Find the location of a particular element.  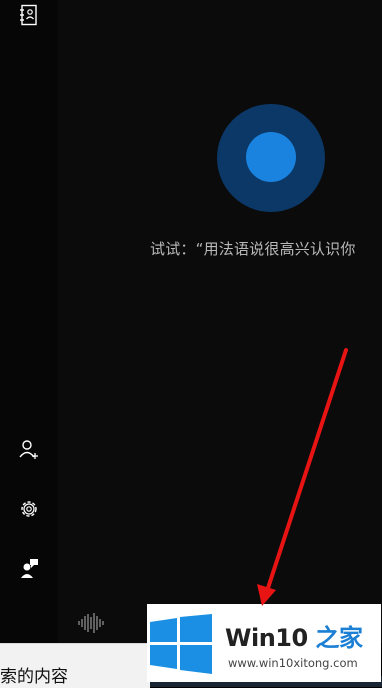

gear-icon is located at coordinates (29, 509).